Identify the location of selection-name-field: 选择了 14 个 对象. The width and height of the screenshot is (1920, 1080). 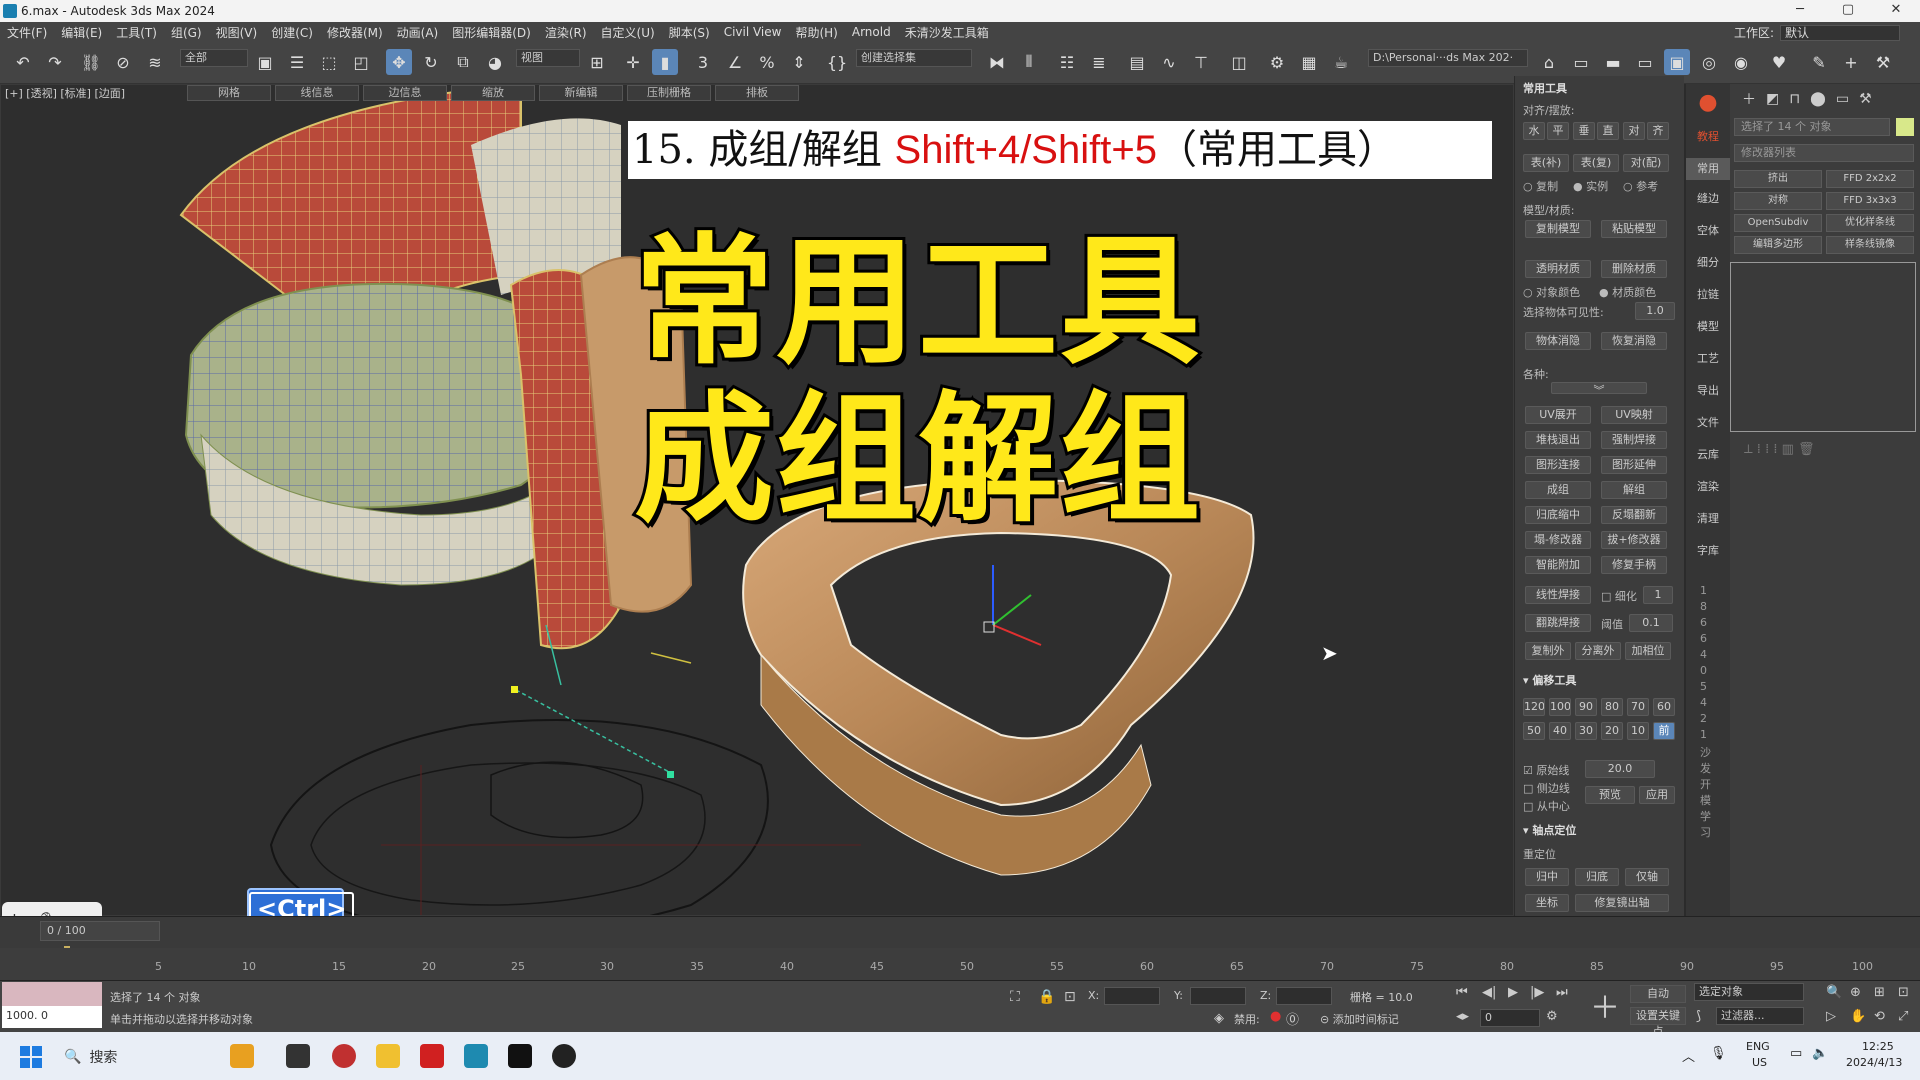
(1812, 127).